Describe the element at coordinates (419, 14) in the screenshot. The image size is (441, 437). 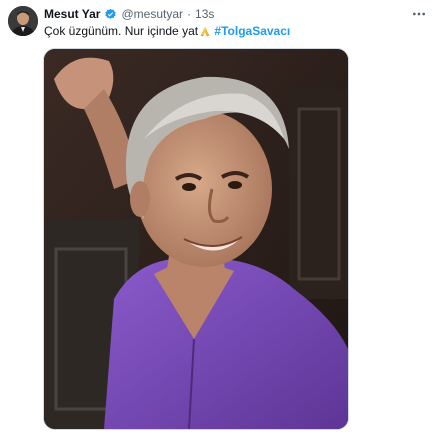
I see `more-icon` at that location.